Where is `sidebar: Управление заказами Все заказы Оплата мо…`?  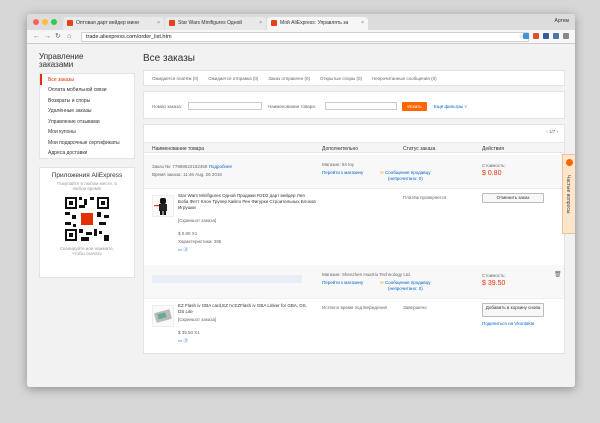
sidebar: Управление заказами Все заказы Оплата мо… is located at coordinates (87, 165).